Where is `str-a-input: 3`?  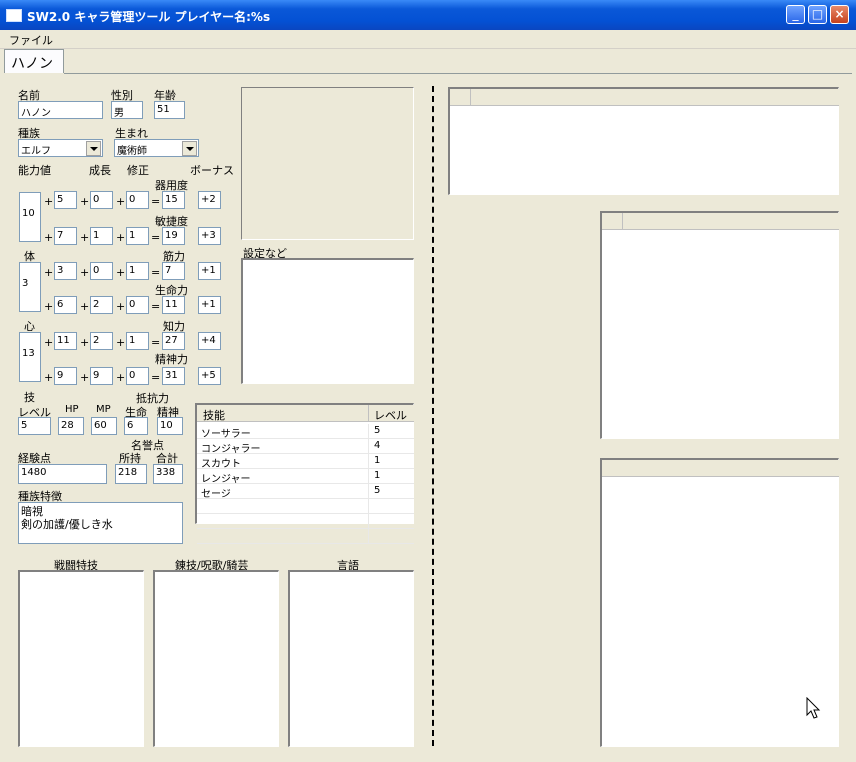 str-a-input: 3 is located at coordinates (65, 271).